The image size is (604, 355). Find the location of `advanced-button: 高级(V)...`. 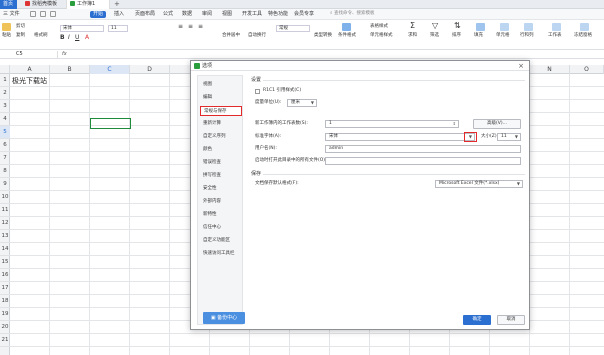

advanced-button: 高级(V)... is located at coordinates (497, 124).